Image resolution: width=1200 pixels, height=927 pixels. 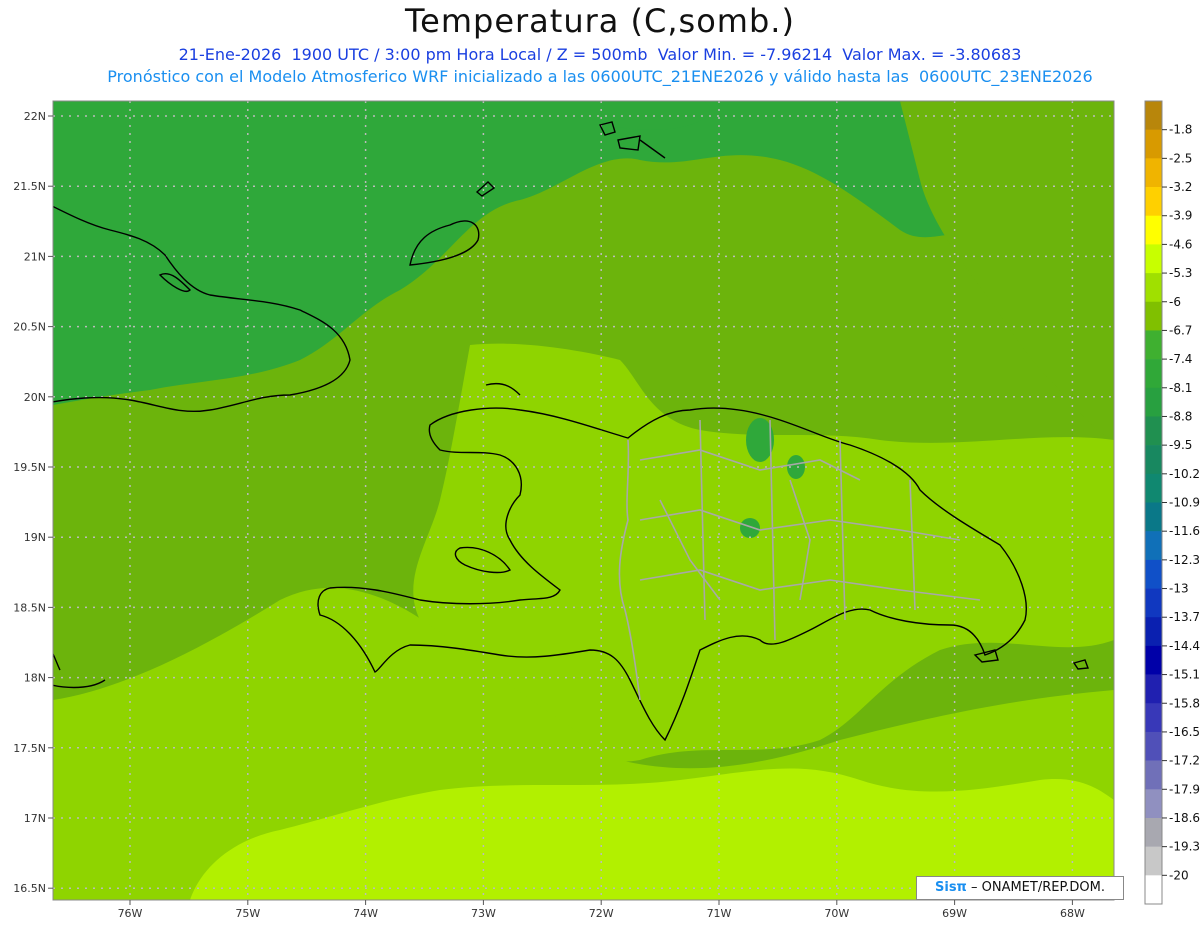 What do you see at coordinates (750, 528) in the screenshot?
I see `patch-green-c` at bounding box center [750, 528].